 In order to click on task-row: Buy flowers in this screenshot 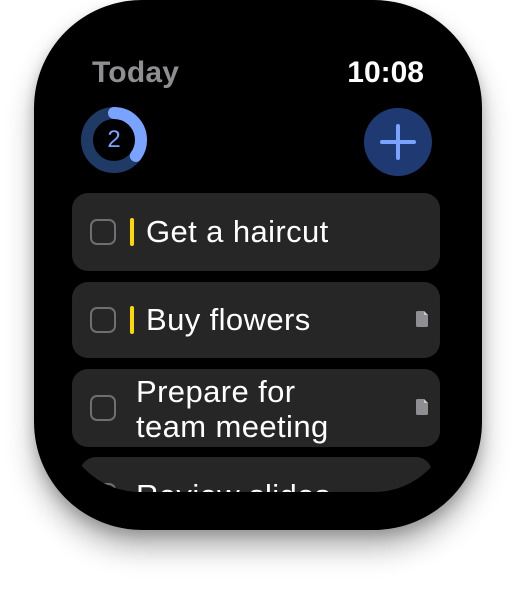, I will do `click(256, 320)`.